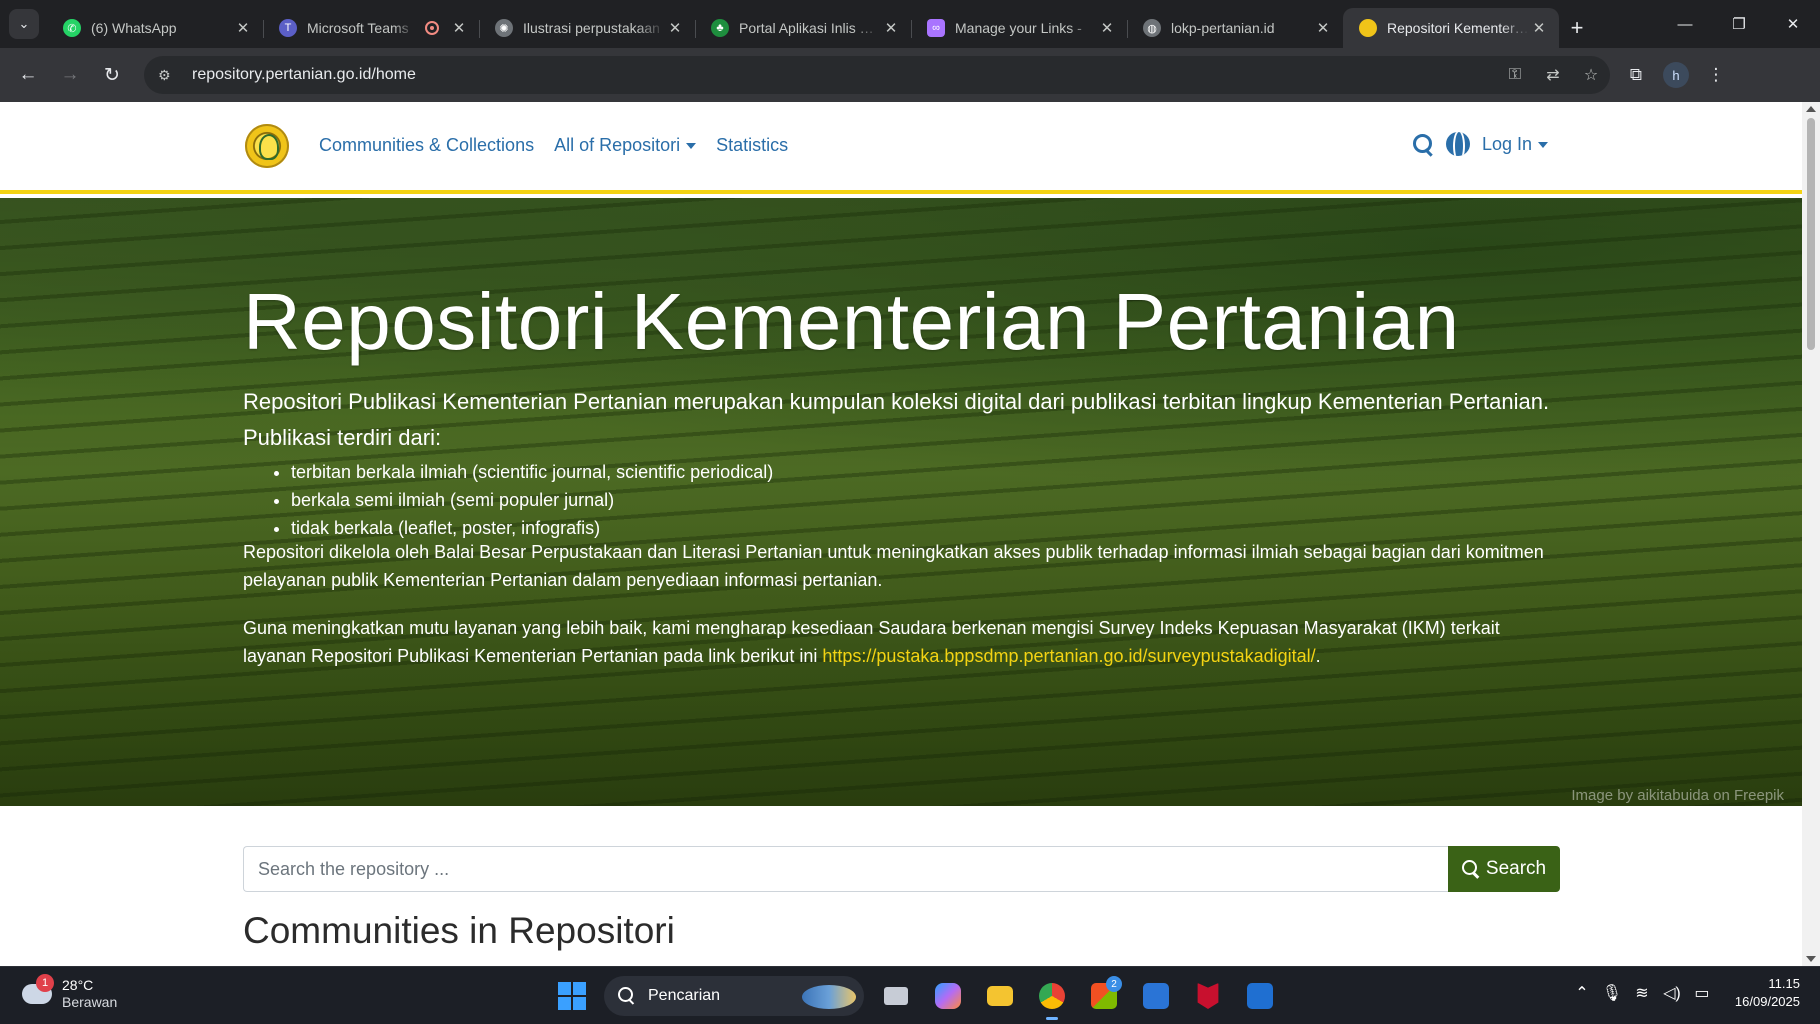  Describe the element at coordinates (844, 75) in the screenshot. I see `url-text: repository.pertanian.go.id/home` at that location.